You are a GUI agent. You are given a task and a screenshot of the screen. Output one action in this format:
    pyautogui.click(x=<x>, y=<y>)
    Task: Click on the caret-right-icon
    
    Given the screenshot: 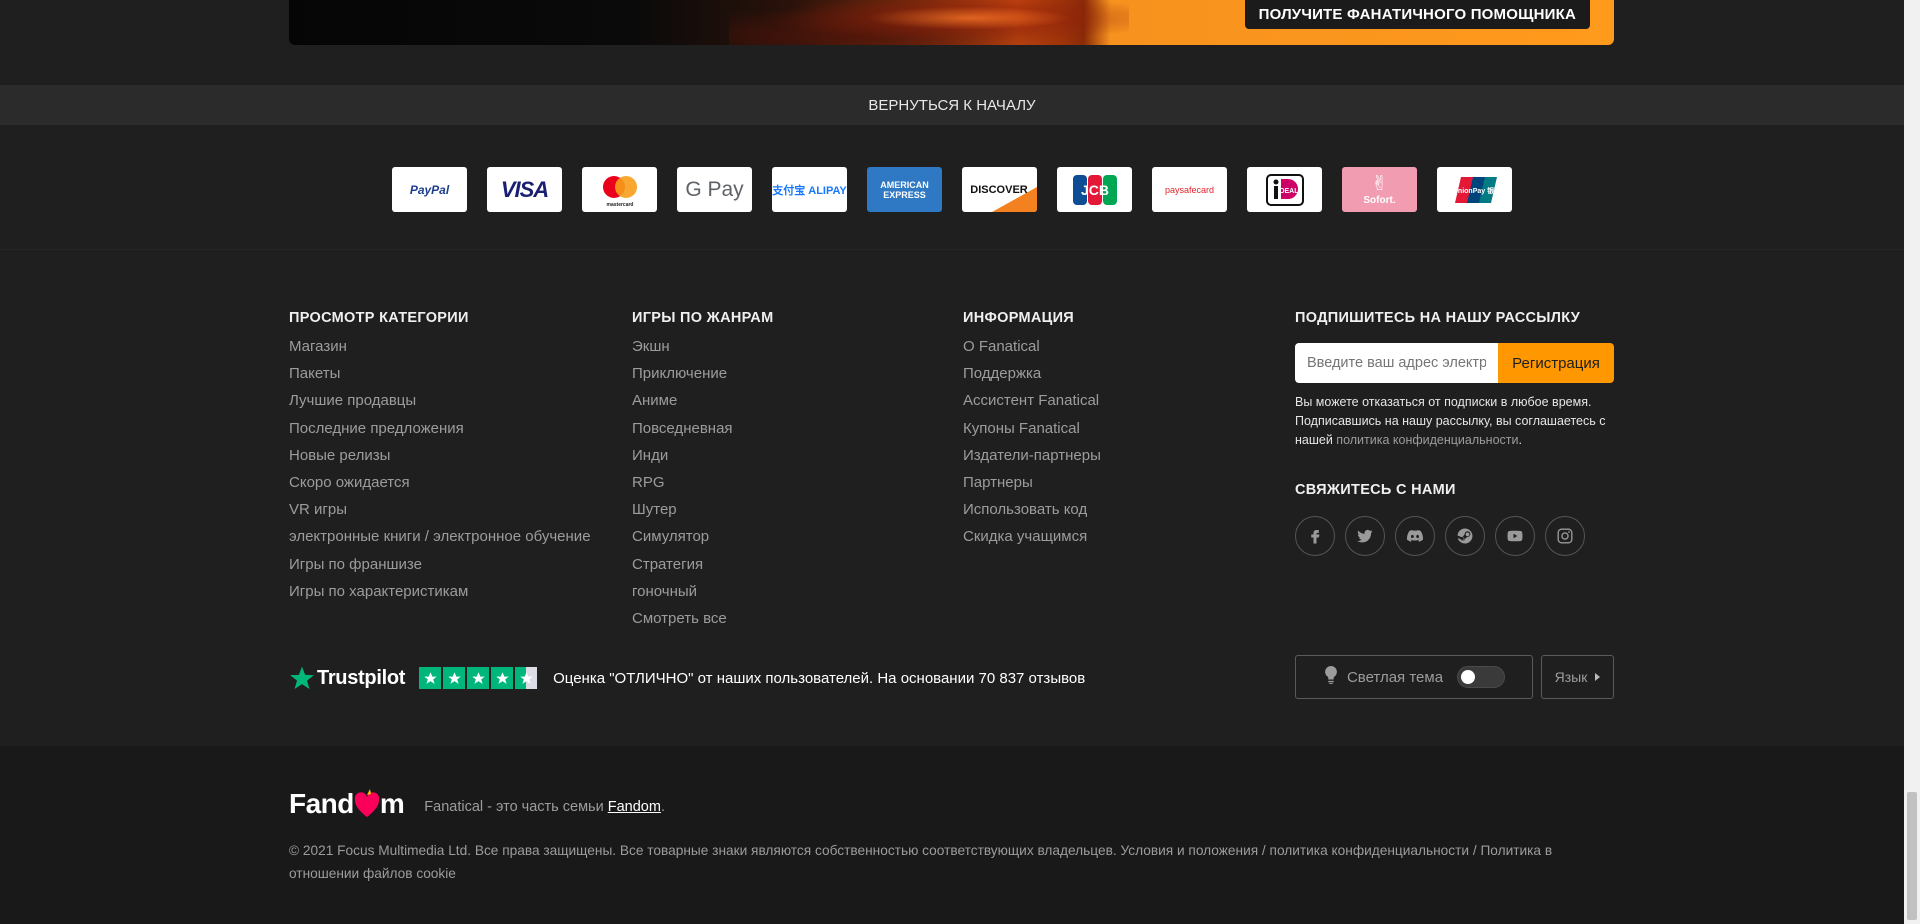 What is the action you would take?
    pyautogui.click(x=1598, y=677)
    